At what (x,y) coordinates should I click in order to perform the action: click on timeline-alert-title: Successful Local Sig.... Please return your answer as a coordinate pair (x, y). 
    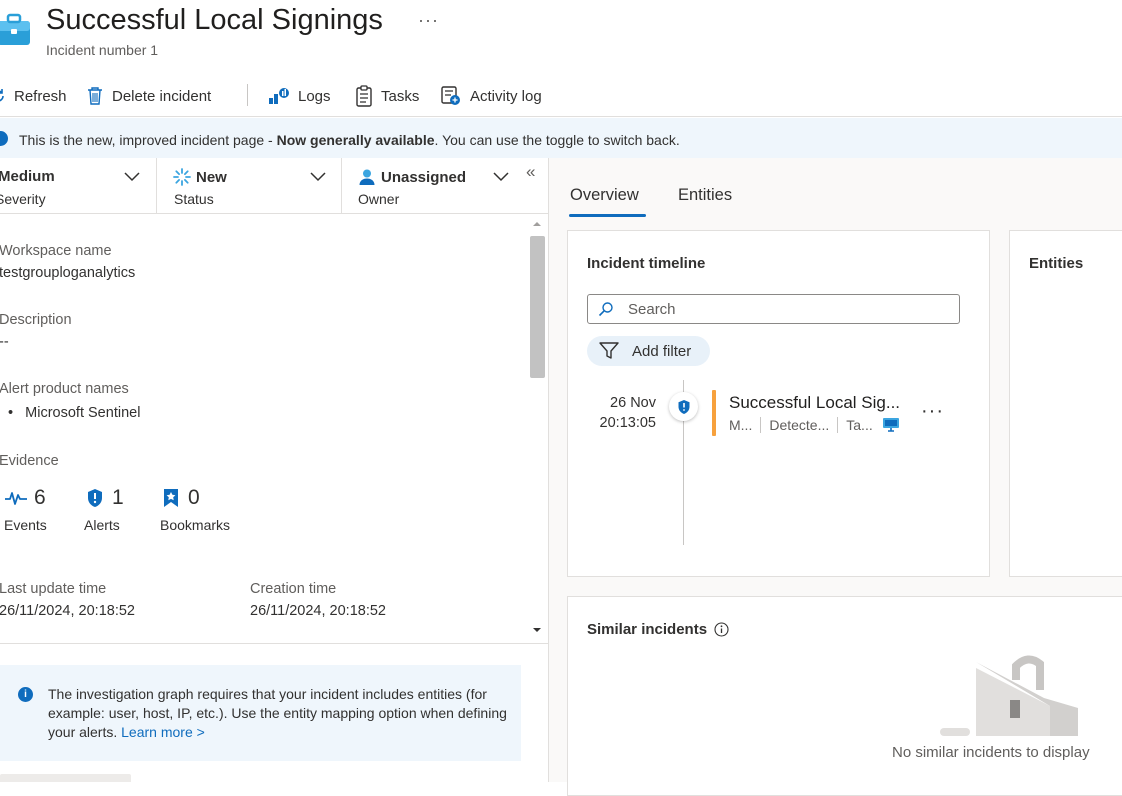
    Looking at the image, I should click on (814, 403).